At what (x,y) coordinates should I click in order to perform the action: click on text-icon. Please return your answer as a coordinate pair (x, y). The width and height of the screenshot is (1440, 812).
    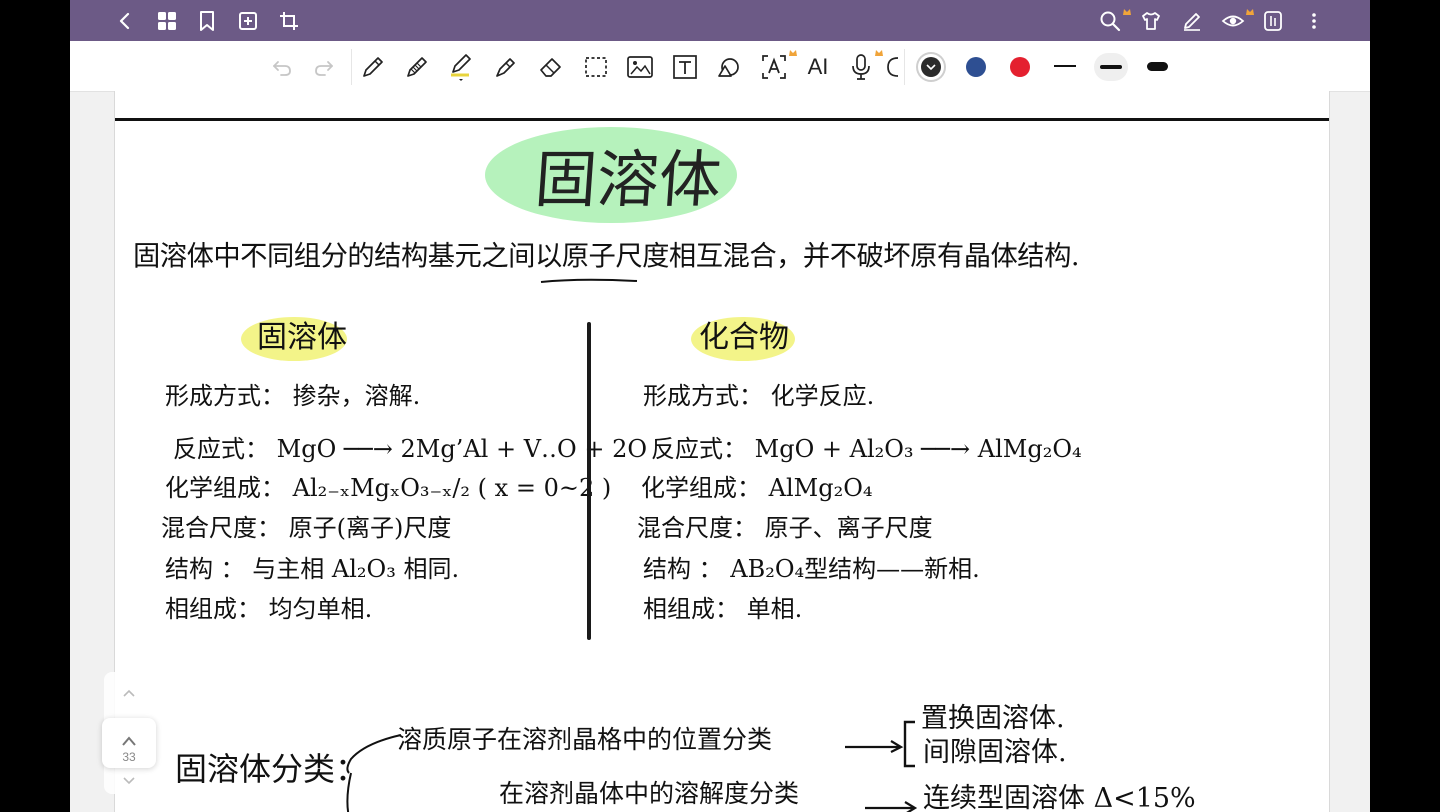
    Looking at the image, I should click on (685, 67).